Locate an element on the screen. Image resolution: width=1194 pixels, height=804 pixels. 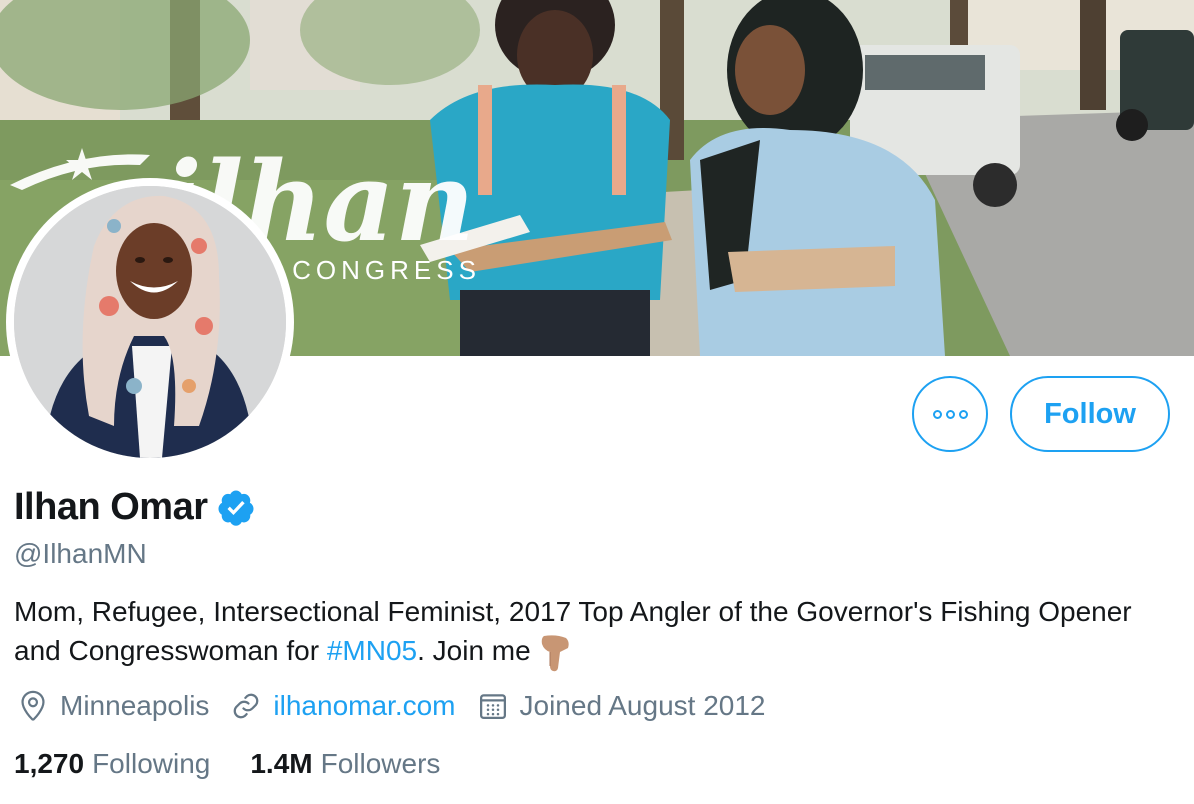
more-button is located at coordinates (950, 414).